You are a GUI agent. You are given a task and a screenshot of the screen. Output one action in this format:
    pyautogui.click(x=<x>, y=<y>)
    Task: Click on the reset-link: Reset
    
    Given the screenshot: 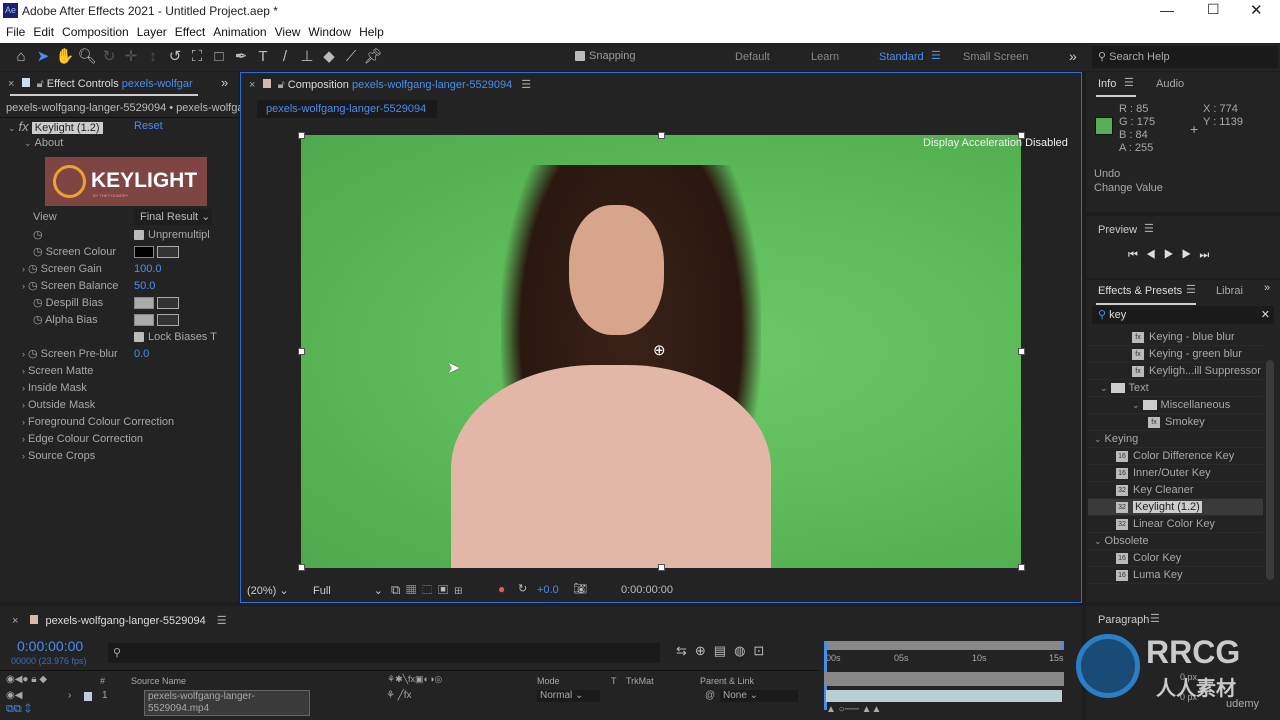 What is the action you would take?
    pyautogui.click(x=148, y=126)
    